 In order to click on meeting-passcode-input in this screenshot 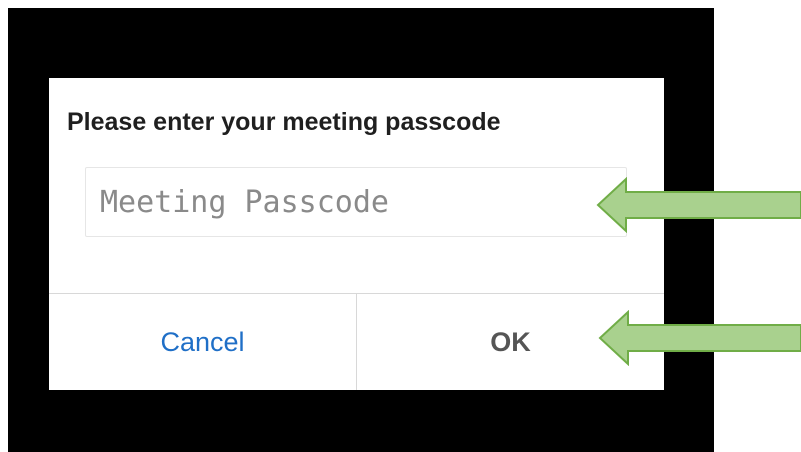, I will do `click(356, 202)`.